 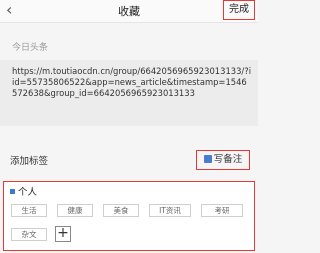 I want to click on tag-chip: 考研, so click(x=222, y=210).